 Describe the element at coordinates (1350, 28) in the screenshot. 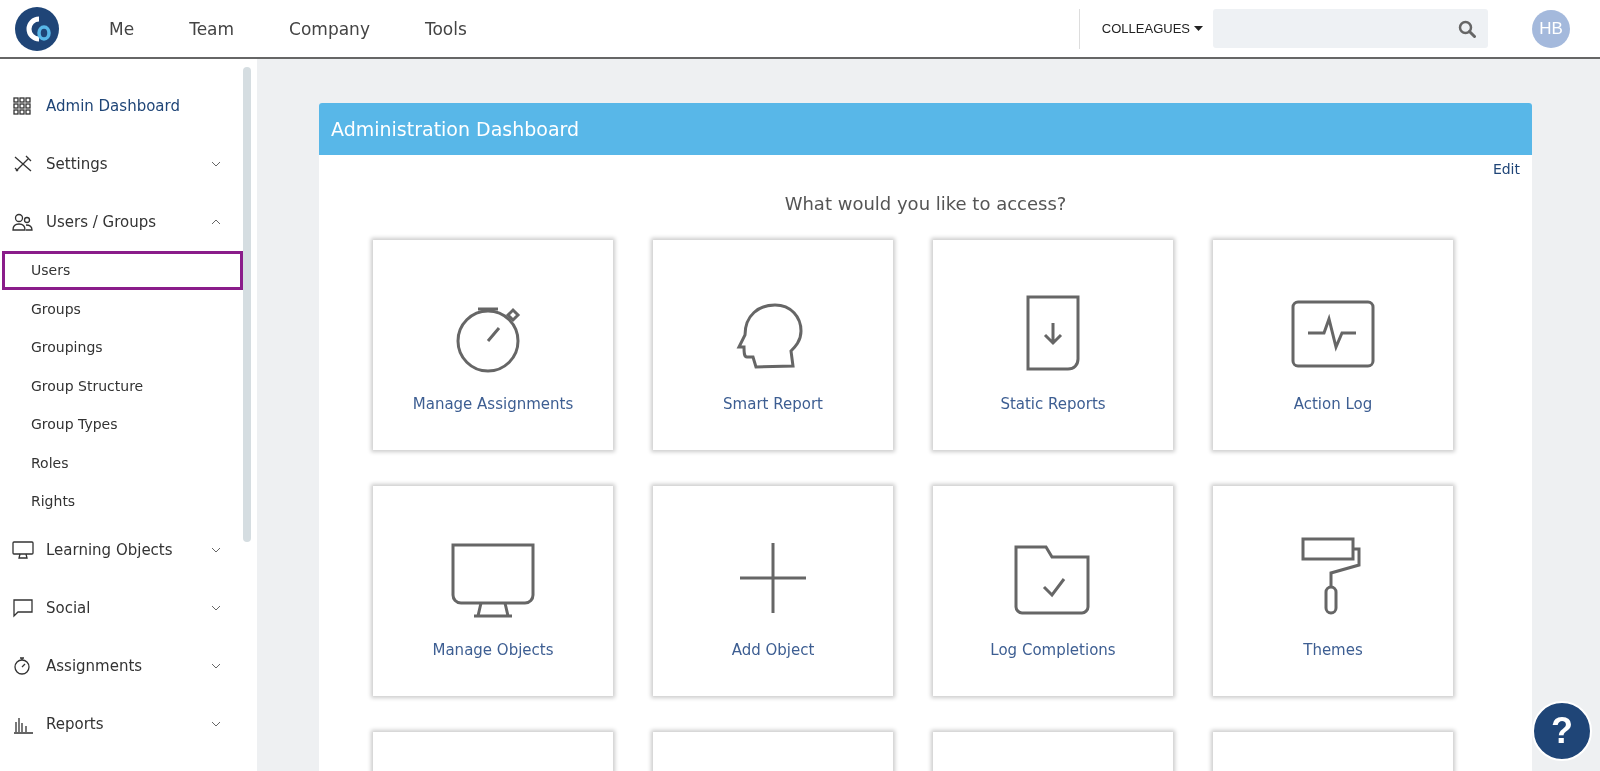

I see `search-field` at that location.